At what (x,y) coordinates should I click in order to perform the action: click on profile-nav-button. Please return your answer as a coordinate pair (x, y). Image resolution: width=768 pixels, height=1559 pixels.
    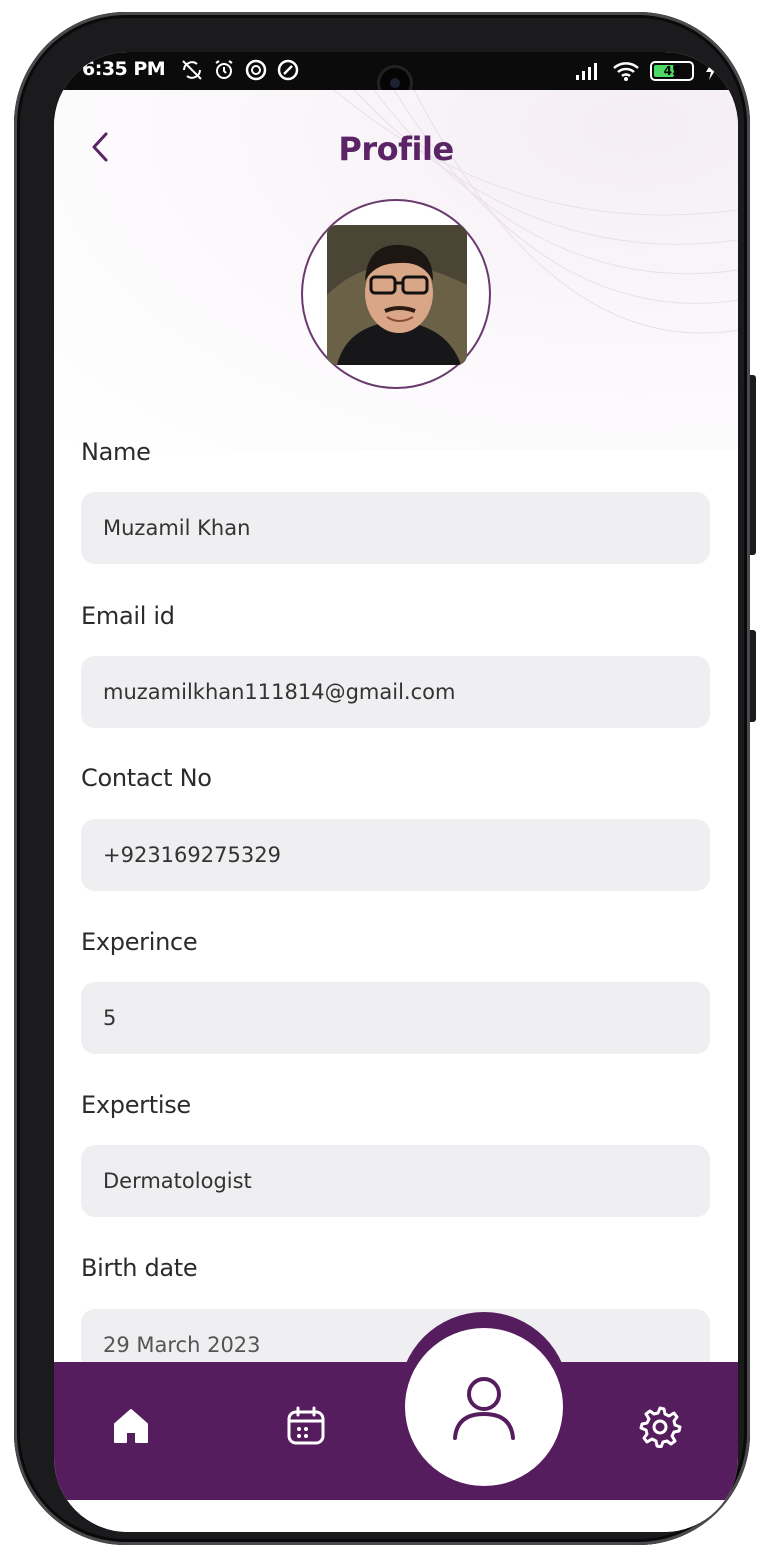
    Looking at the image, I should click on (484, 1407).